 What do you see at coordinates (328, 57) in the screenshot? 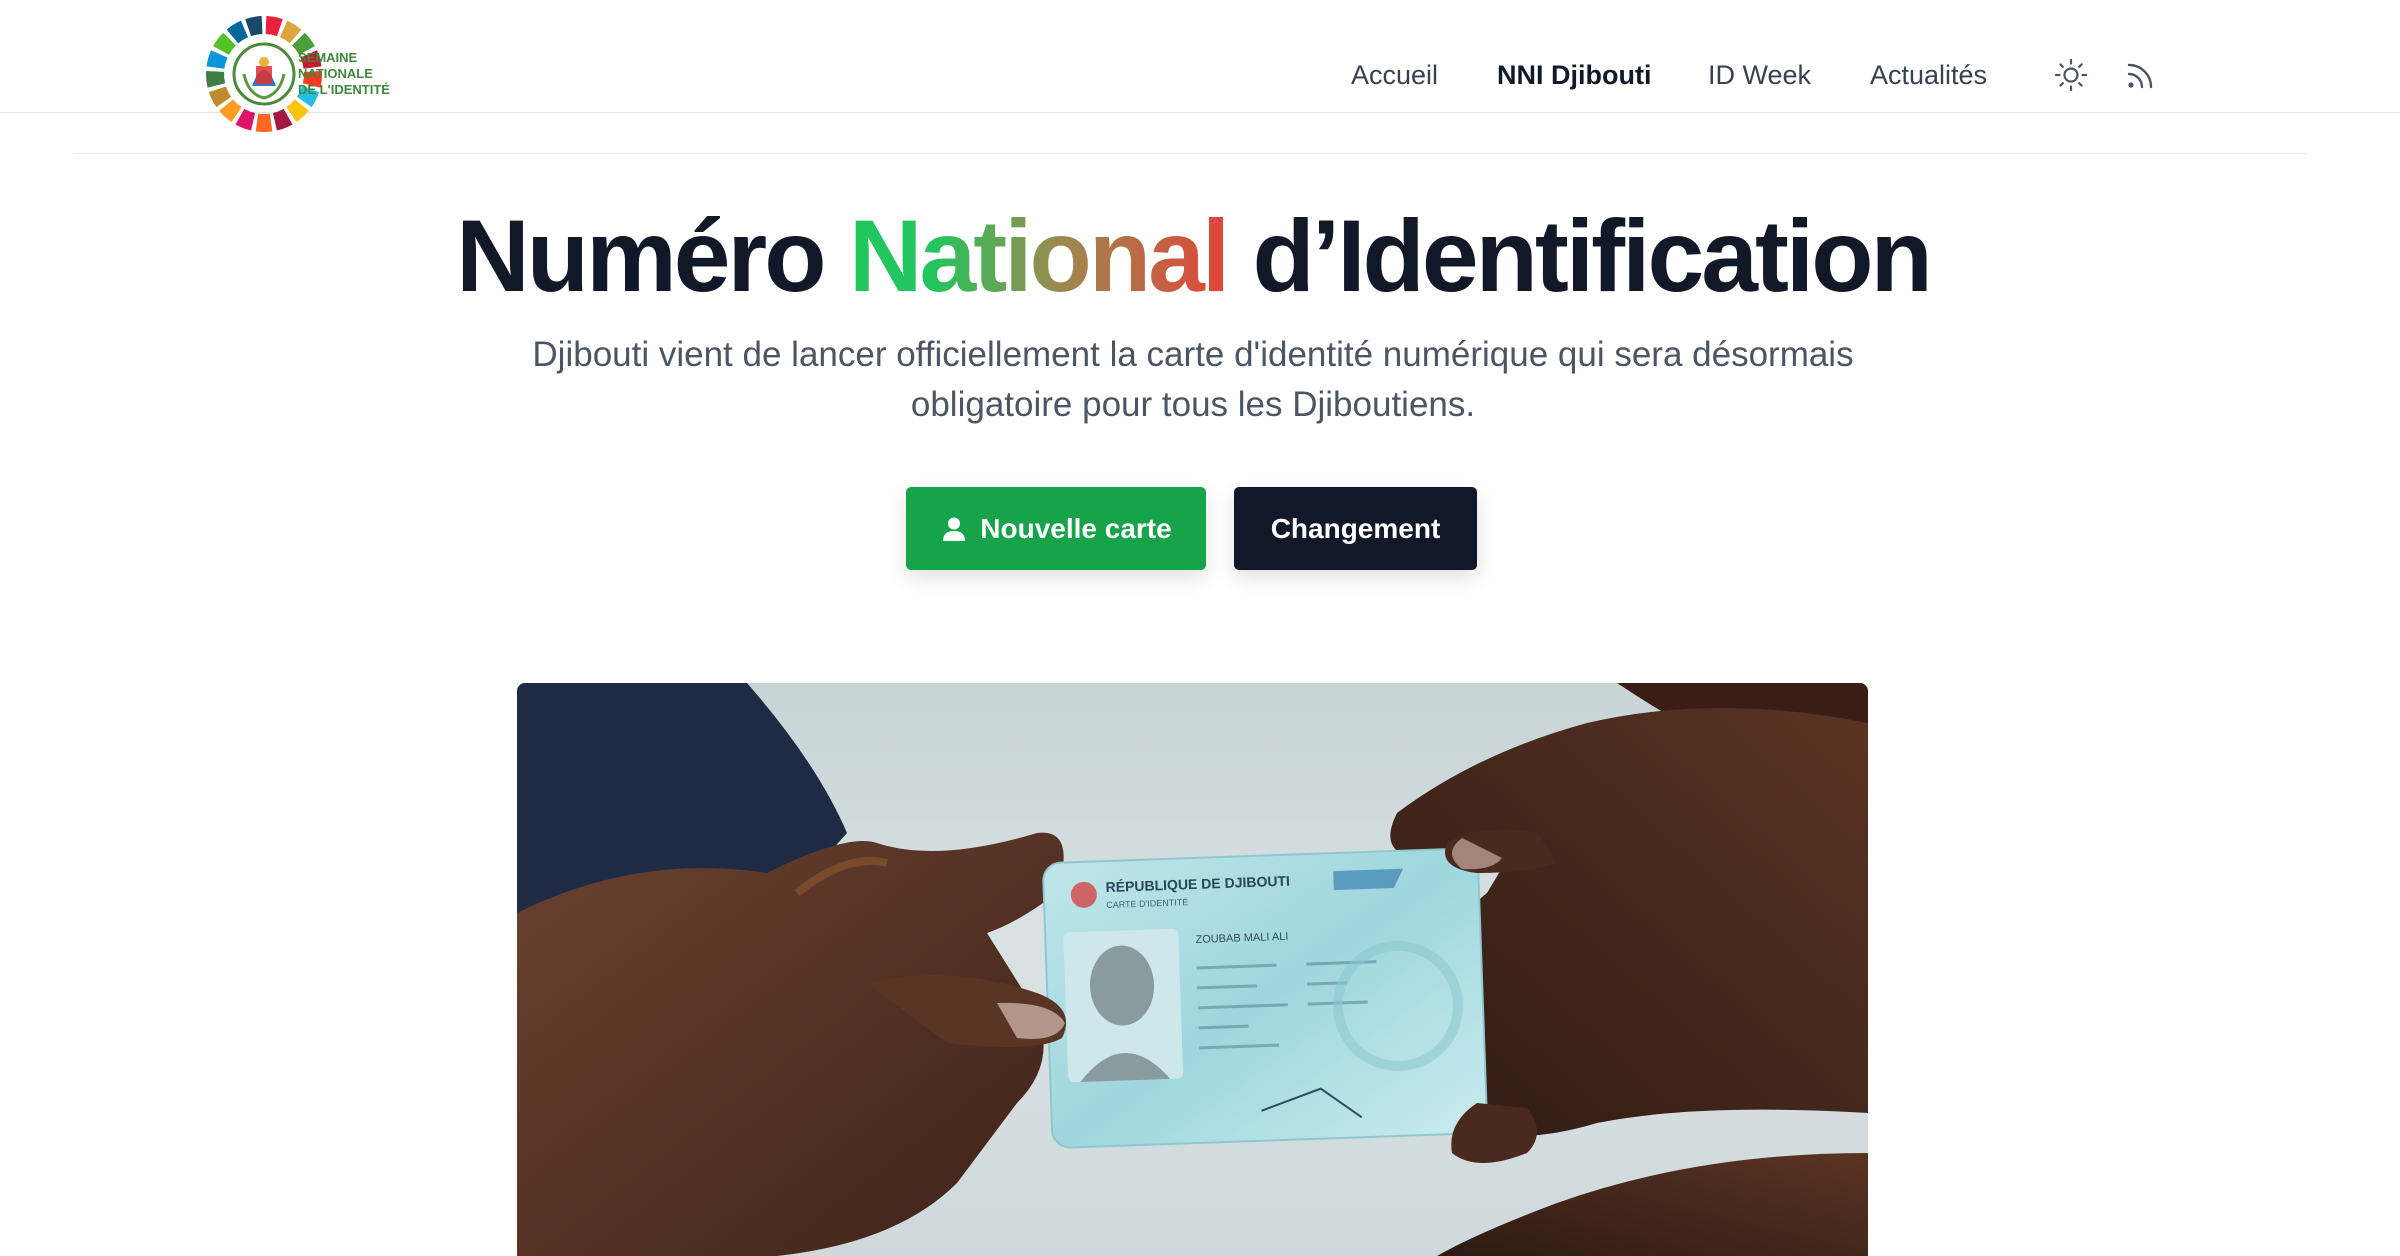
I see `logo-line: SEMAINE` at bounding box center [328, 57].